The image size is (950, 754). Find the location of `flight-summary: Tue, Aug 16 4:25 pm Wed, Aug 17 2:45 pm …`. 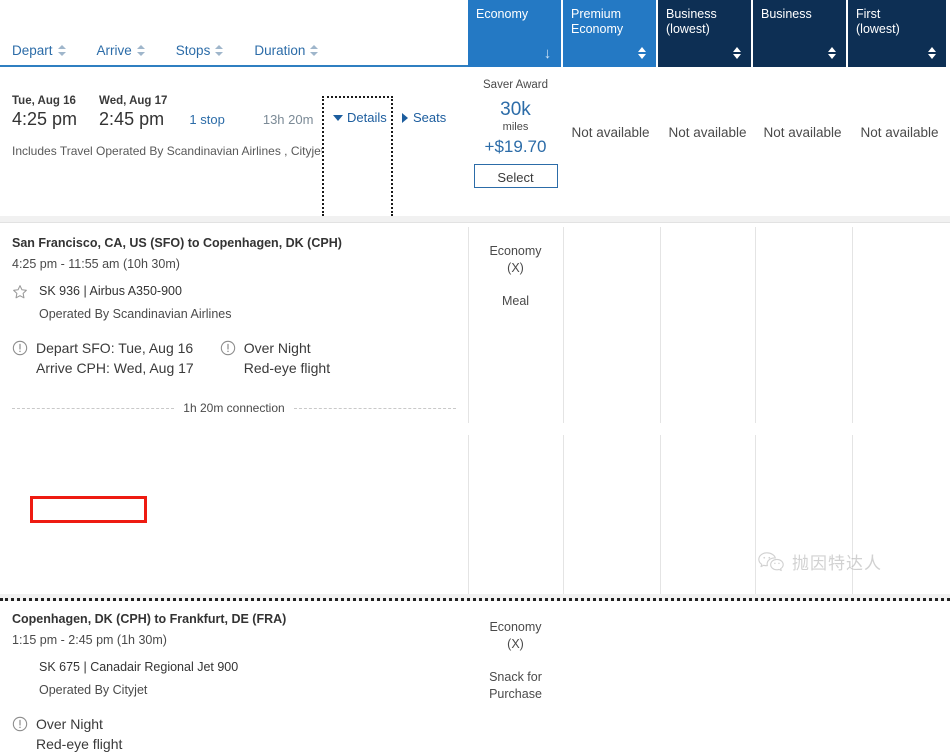

flight-summary: Tue, Aug 16 4:25 pm Wed, Aug 17 2:45 pm … is located at coordinates (234, 141).